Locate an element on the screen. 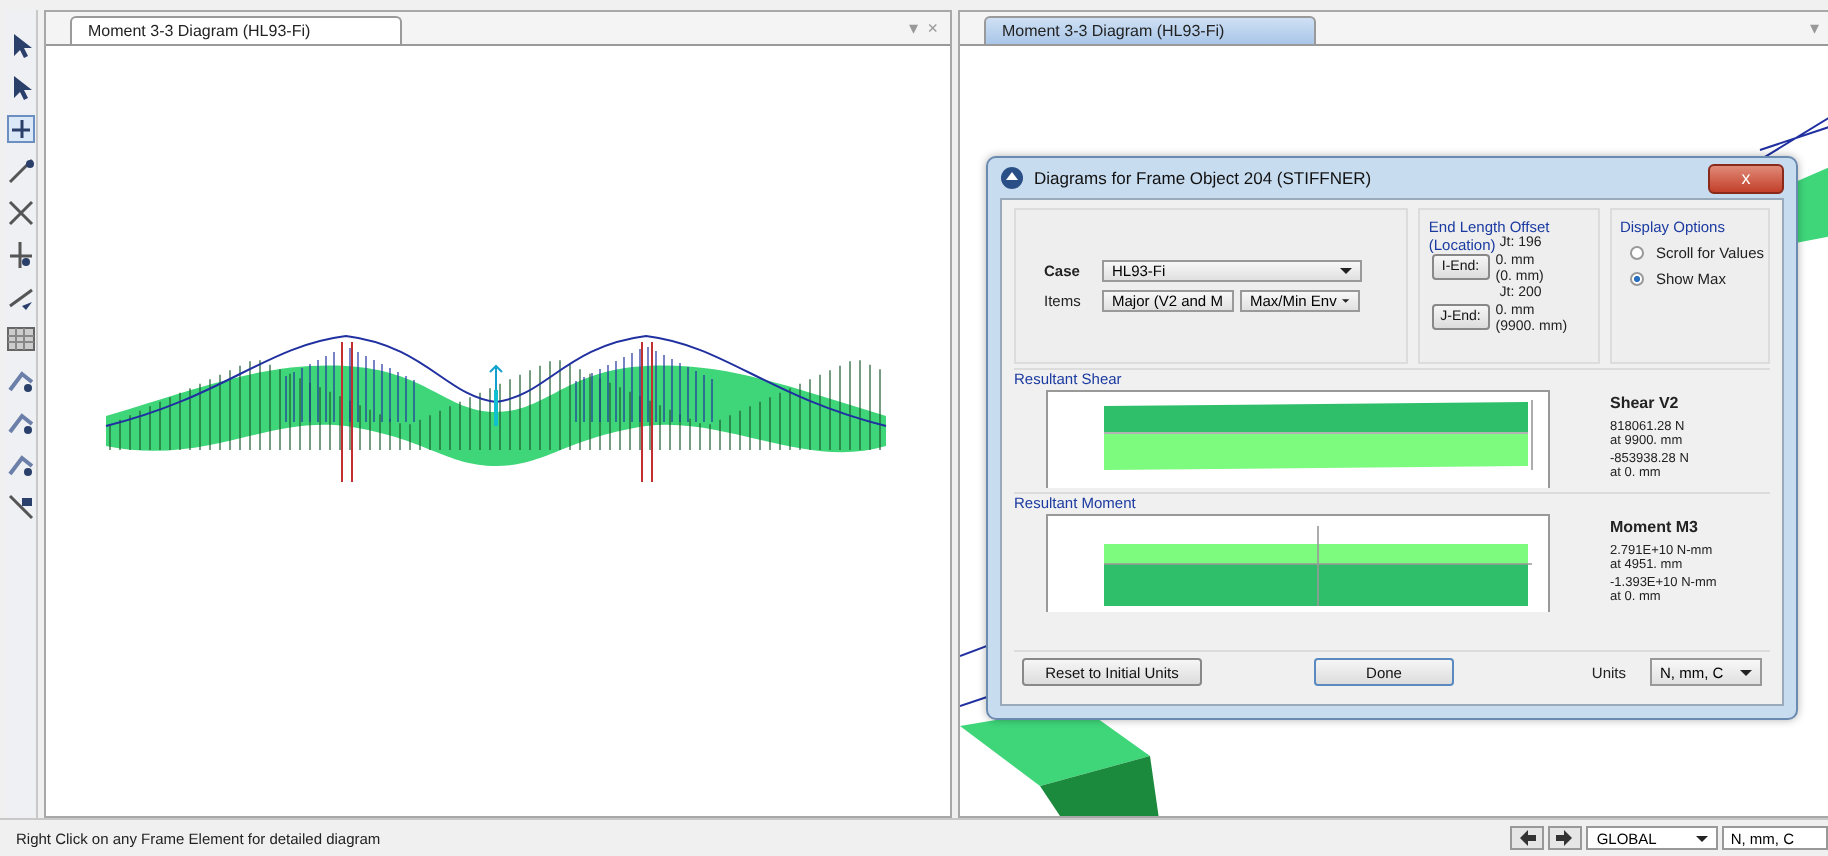  grid-icon is located at coordinates (21, 339).